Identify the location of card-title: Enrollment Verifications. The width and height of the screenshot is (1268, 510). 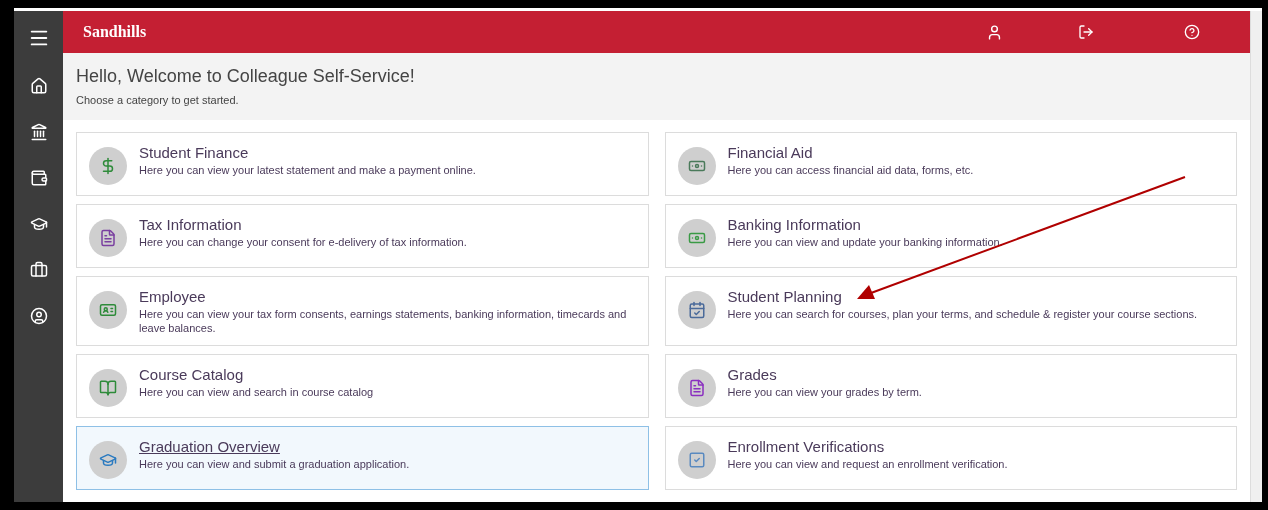
(806, 446).